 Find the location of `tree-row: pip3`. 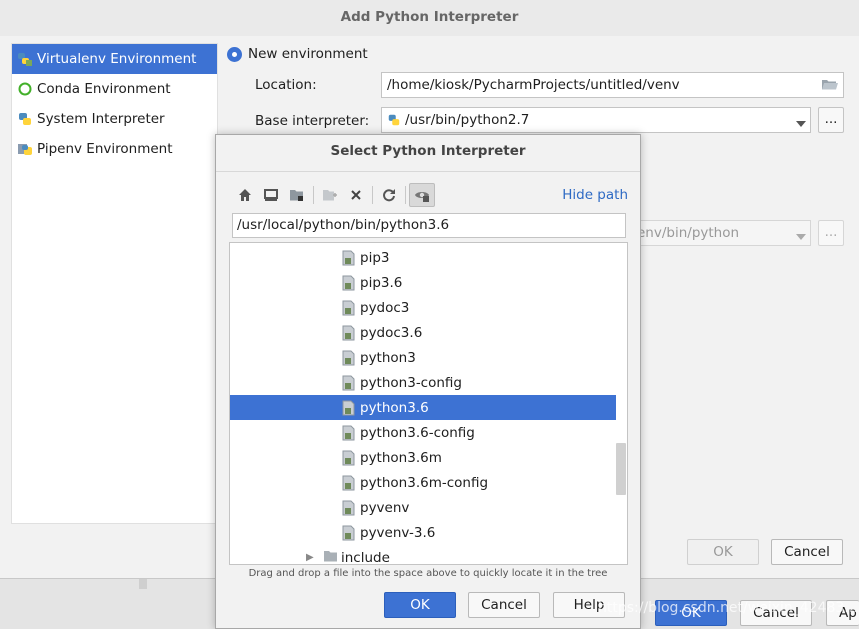

tree-row: pip3 is located at coordinates (423, 257).